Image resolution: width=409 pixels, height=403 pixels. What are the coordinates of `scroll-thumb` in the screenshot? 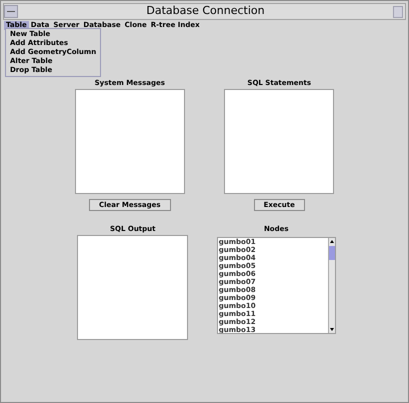 It's located at (331, 253).